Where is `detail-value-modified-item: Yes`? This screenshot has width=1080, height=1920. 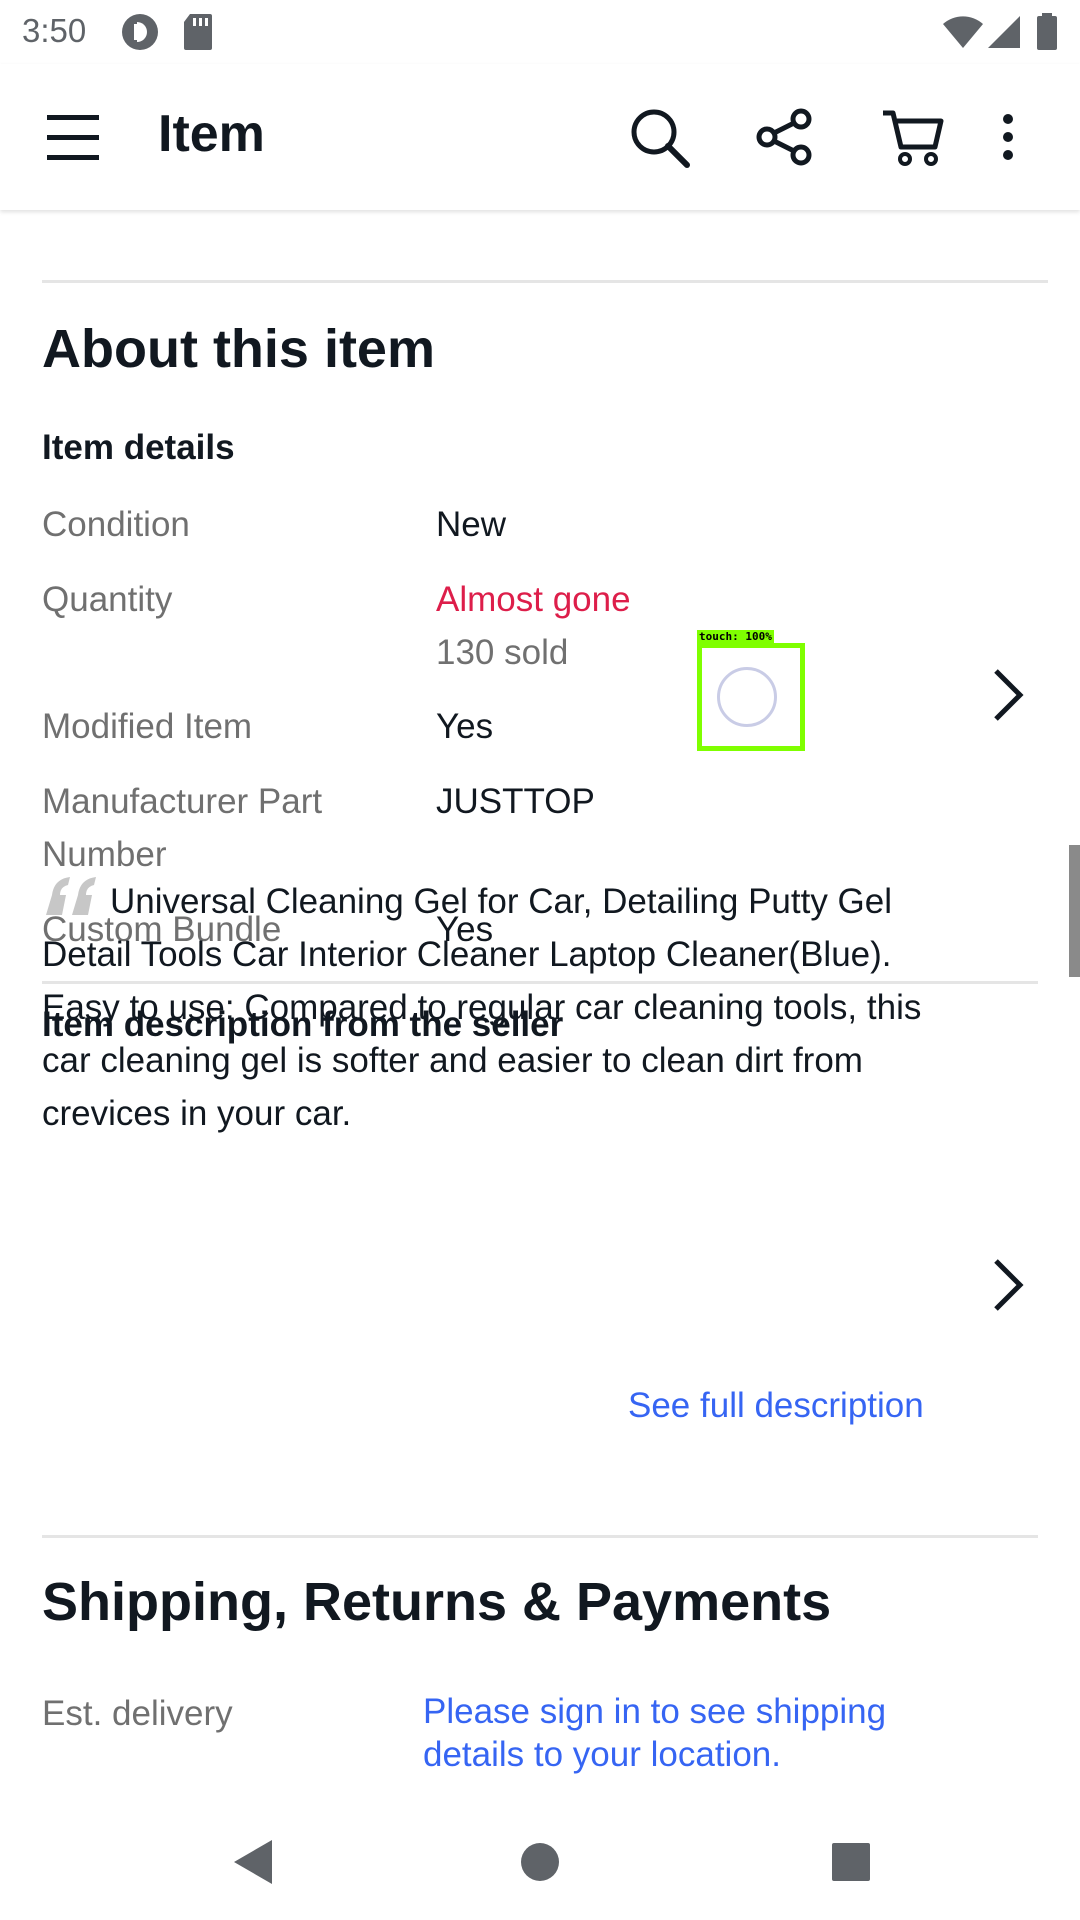 detail-value-modified-item: Yes is located at coordinates (465, 726).